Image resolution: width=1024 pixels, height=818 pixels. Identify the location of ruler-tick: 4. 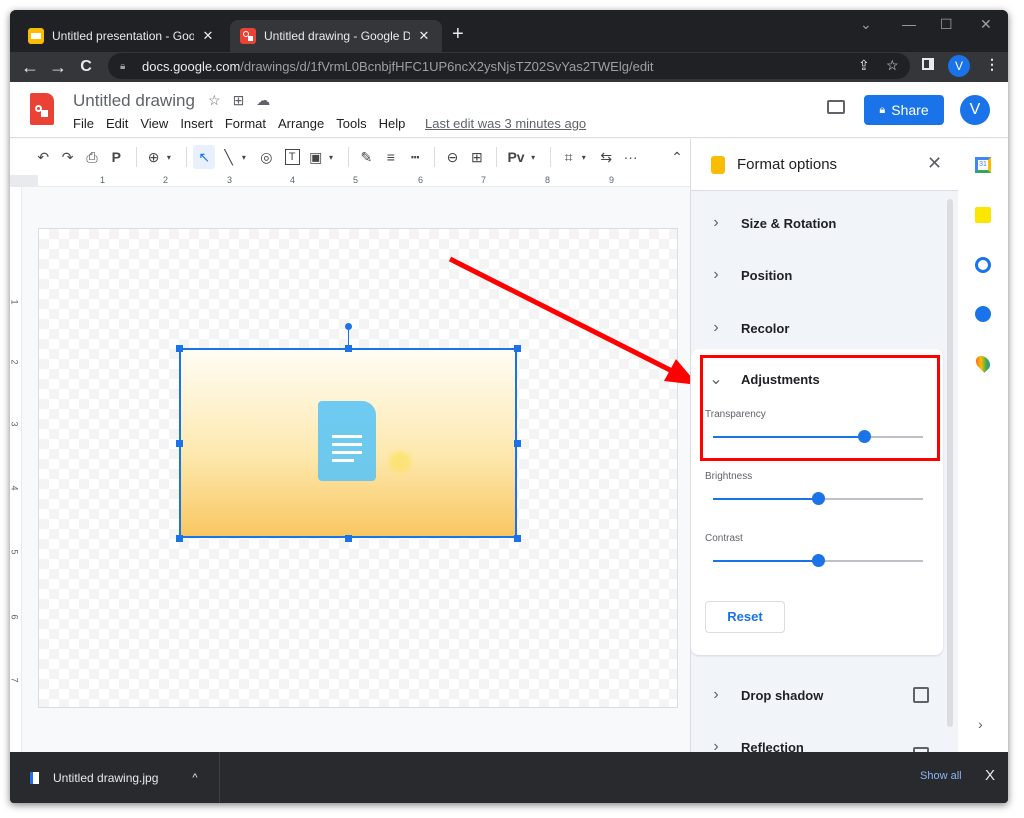
(293, 180).